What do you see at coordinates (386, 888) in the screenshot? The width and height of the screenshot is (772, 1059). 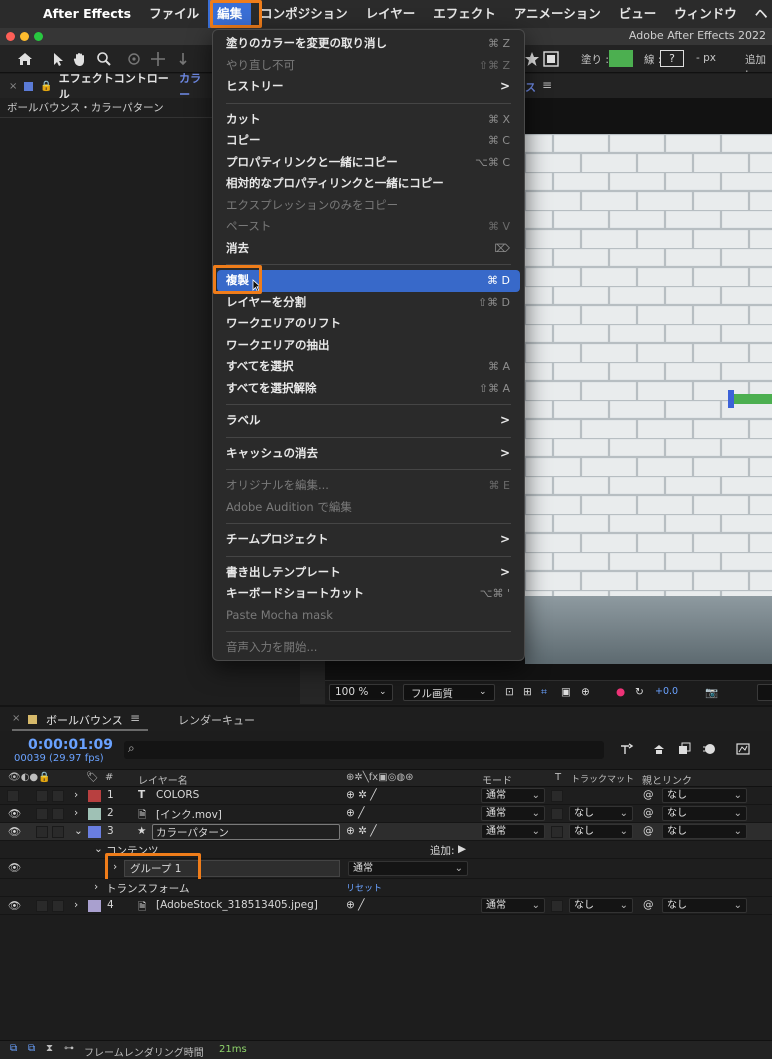 I see `transform-row: › トランスフォーム リセット` at bounding box center [386, 888].